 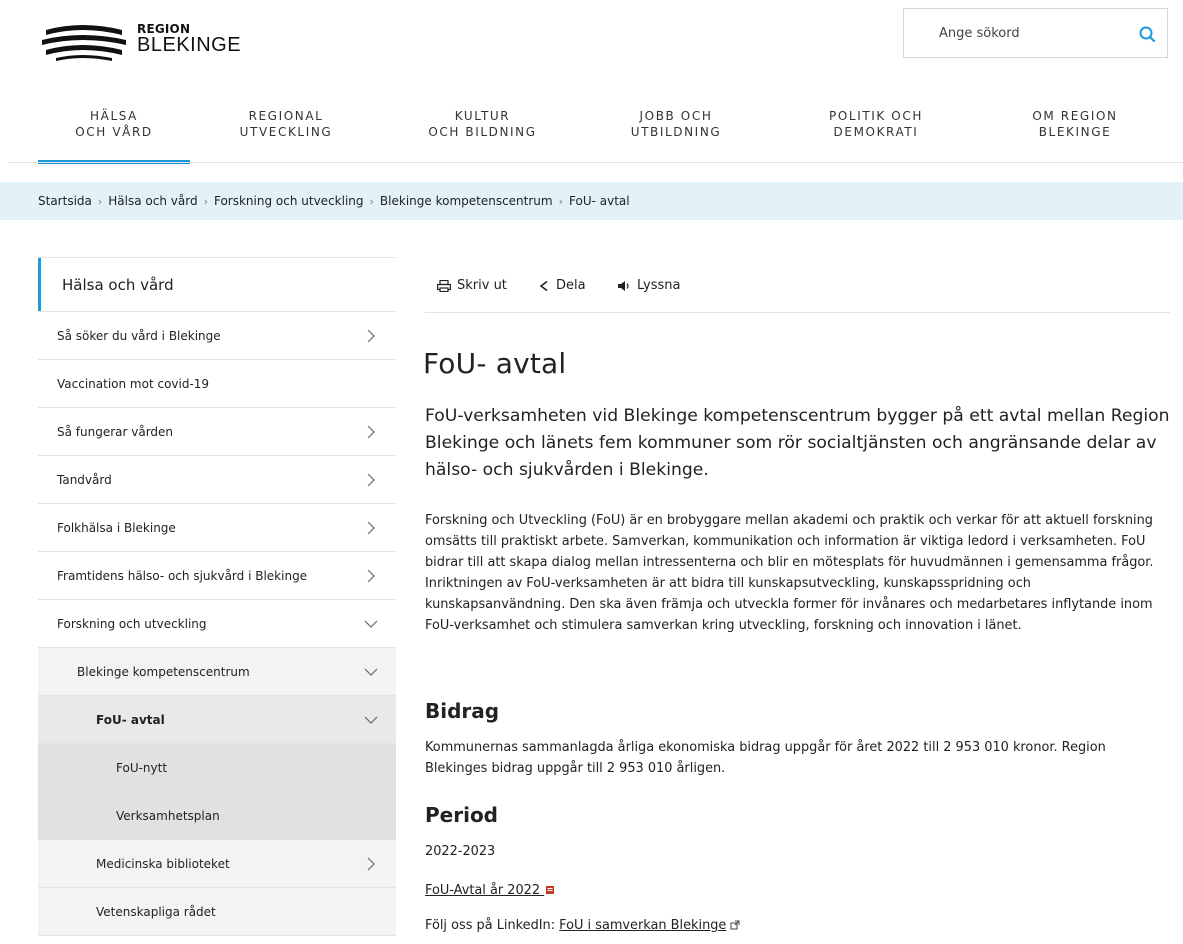 I want to click on sidebar-item-label: Blekinge kompetenscentrum, so click(x=163, y=672).